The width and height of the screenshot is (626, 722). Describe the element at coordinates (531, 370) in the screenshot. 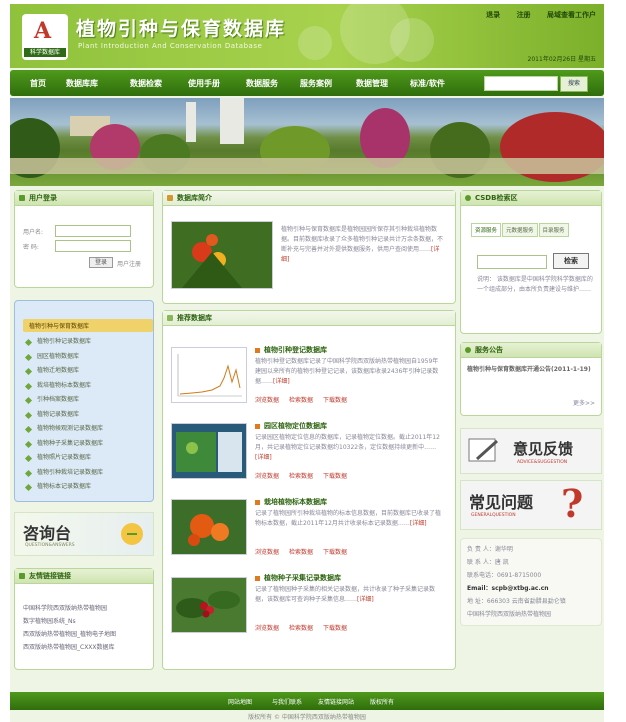

I see `announcement-item: 植物引种与保育数据库开通公告(2011-1-19)` at that location.